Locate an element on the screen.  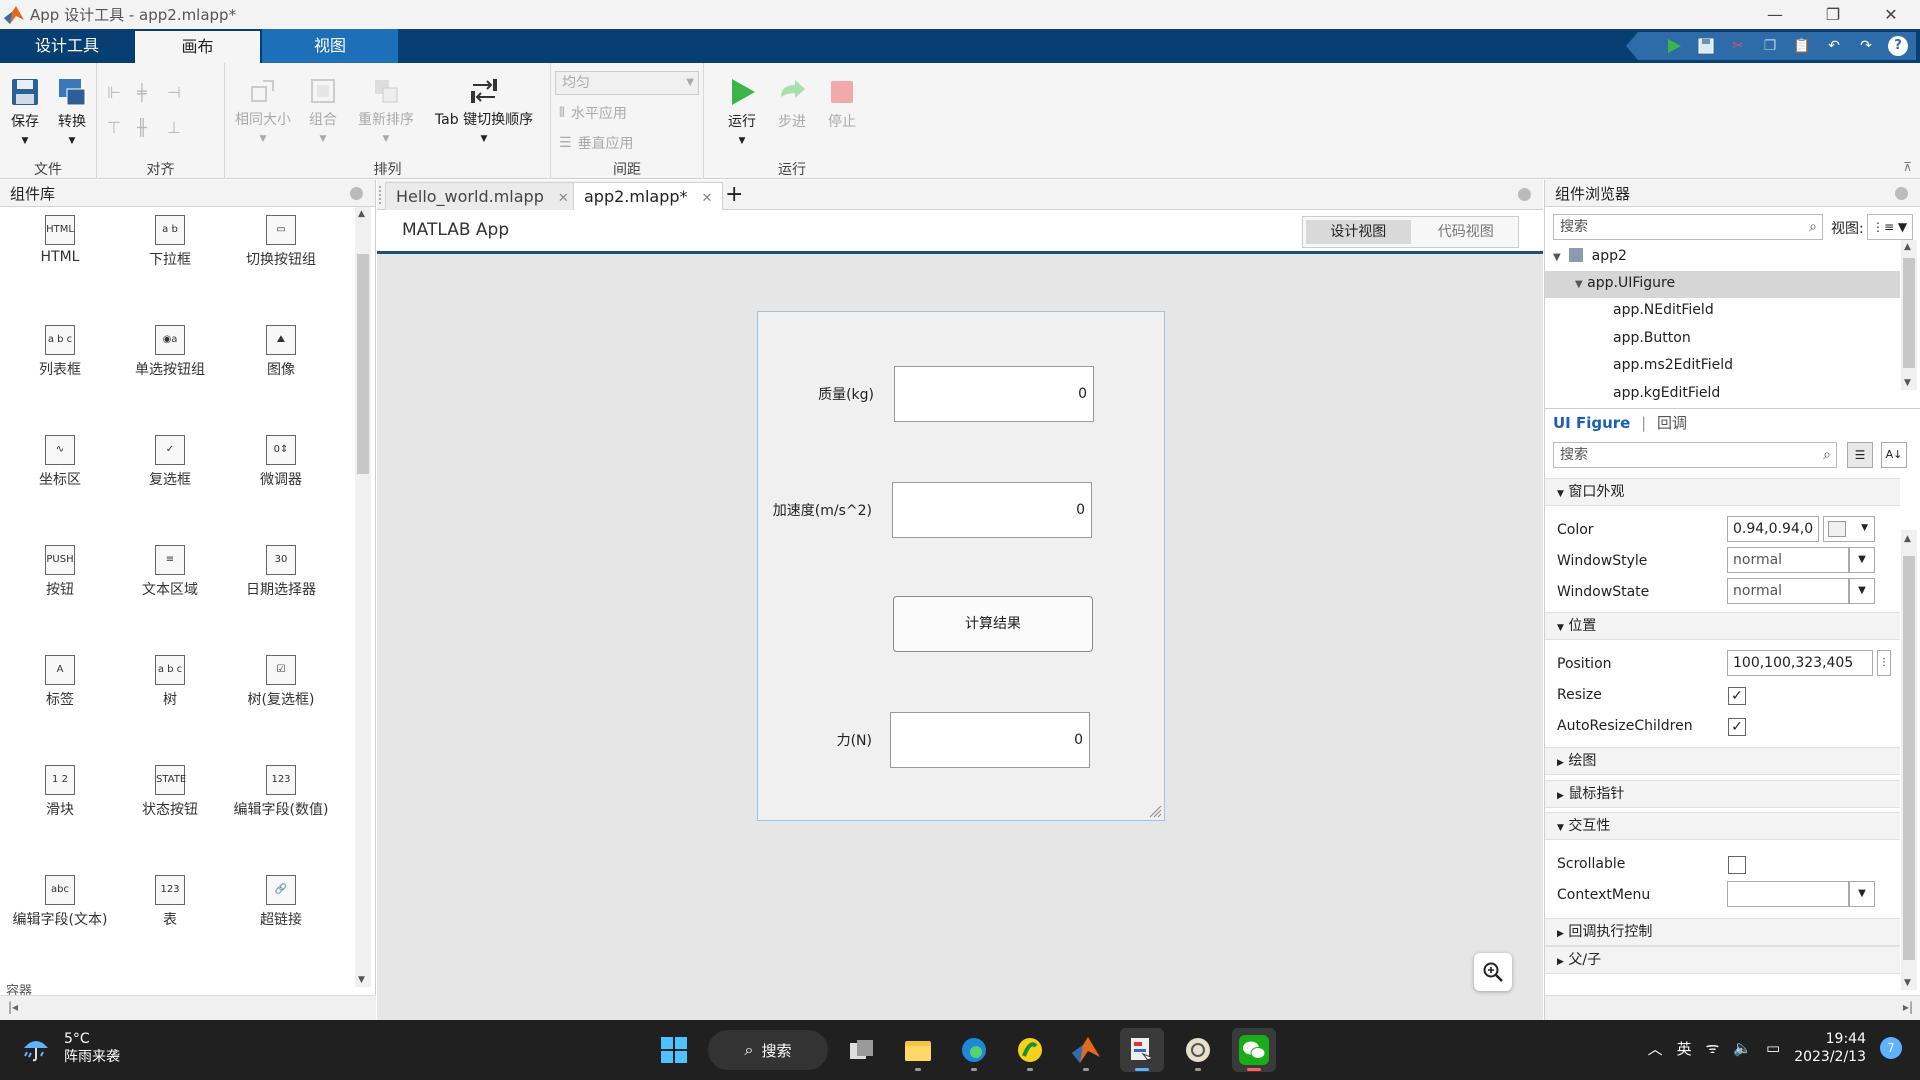
task-view-button is located at coordinates (862, 1050).